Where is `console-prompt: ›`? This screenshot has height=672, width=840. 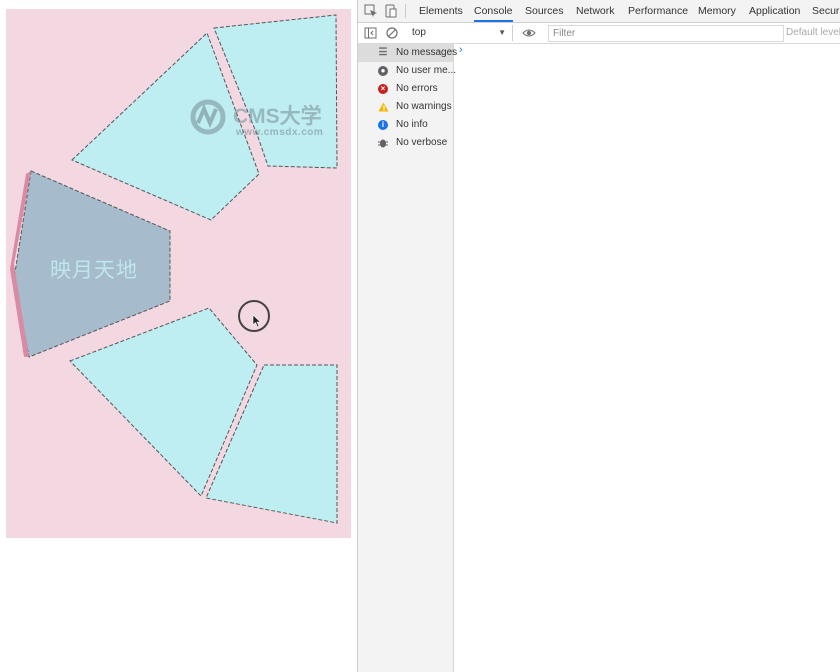 console-prompt: › is located at coordinates (461, 50).